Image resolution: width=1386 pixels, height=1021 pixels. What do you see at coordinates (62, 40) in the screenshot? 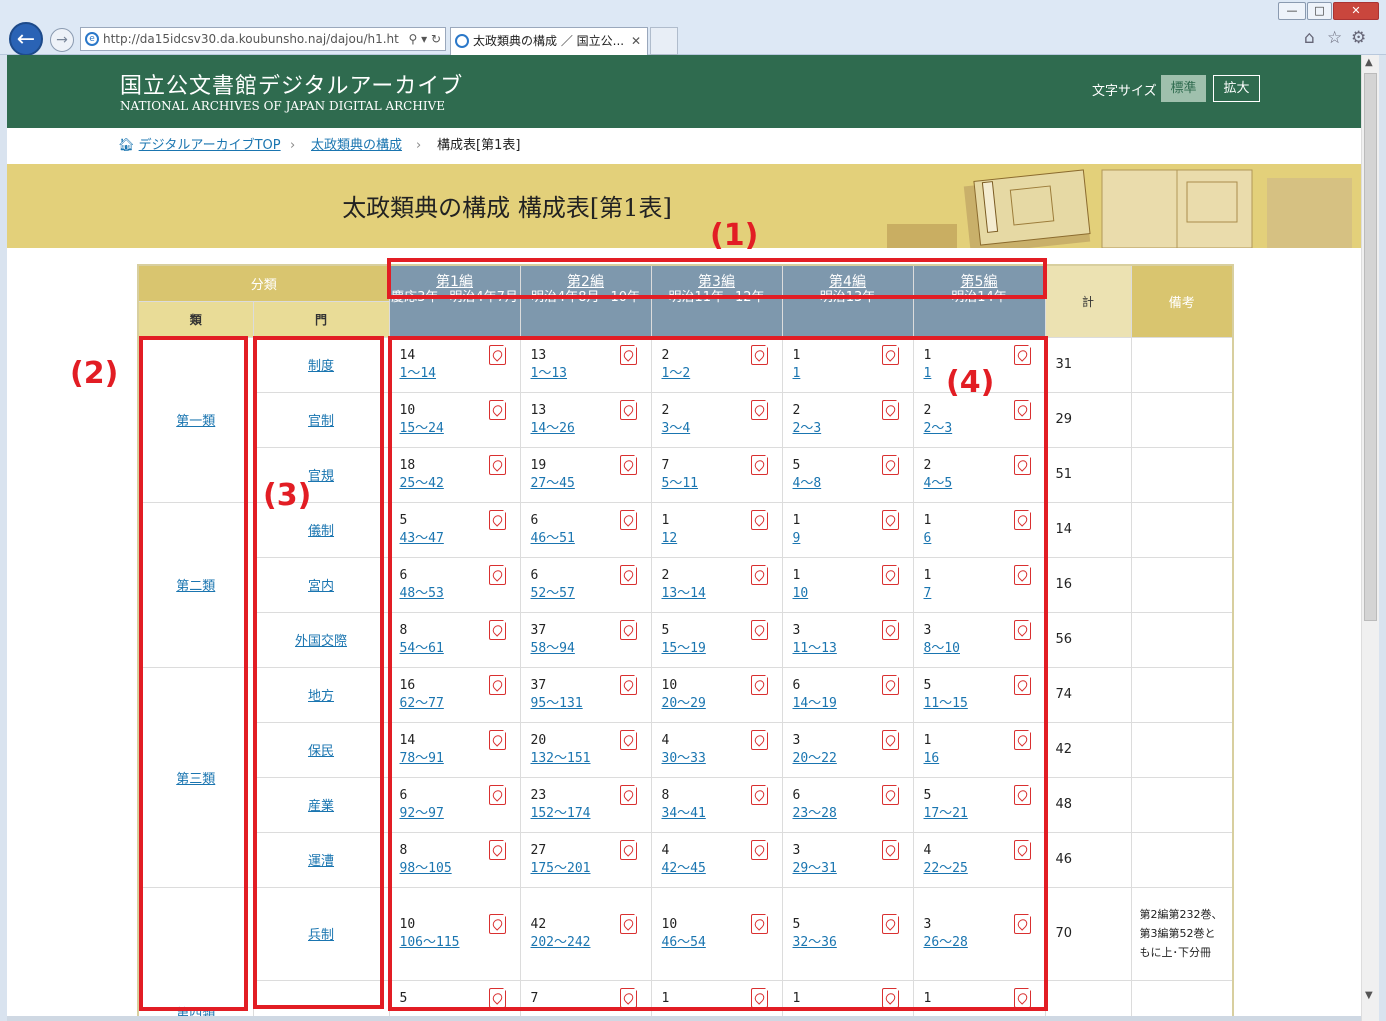
I see `forward-icon: →` at bounding box center [62, 40].